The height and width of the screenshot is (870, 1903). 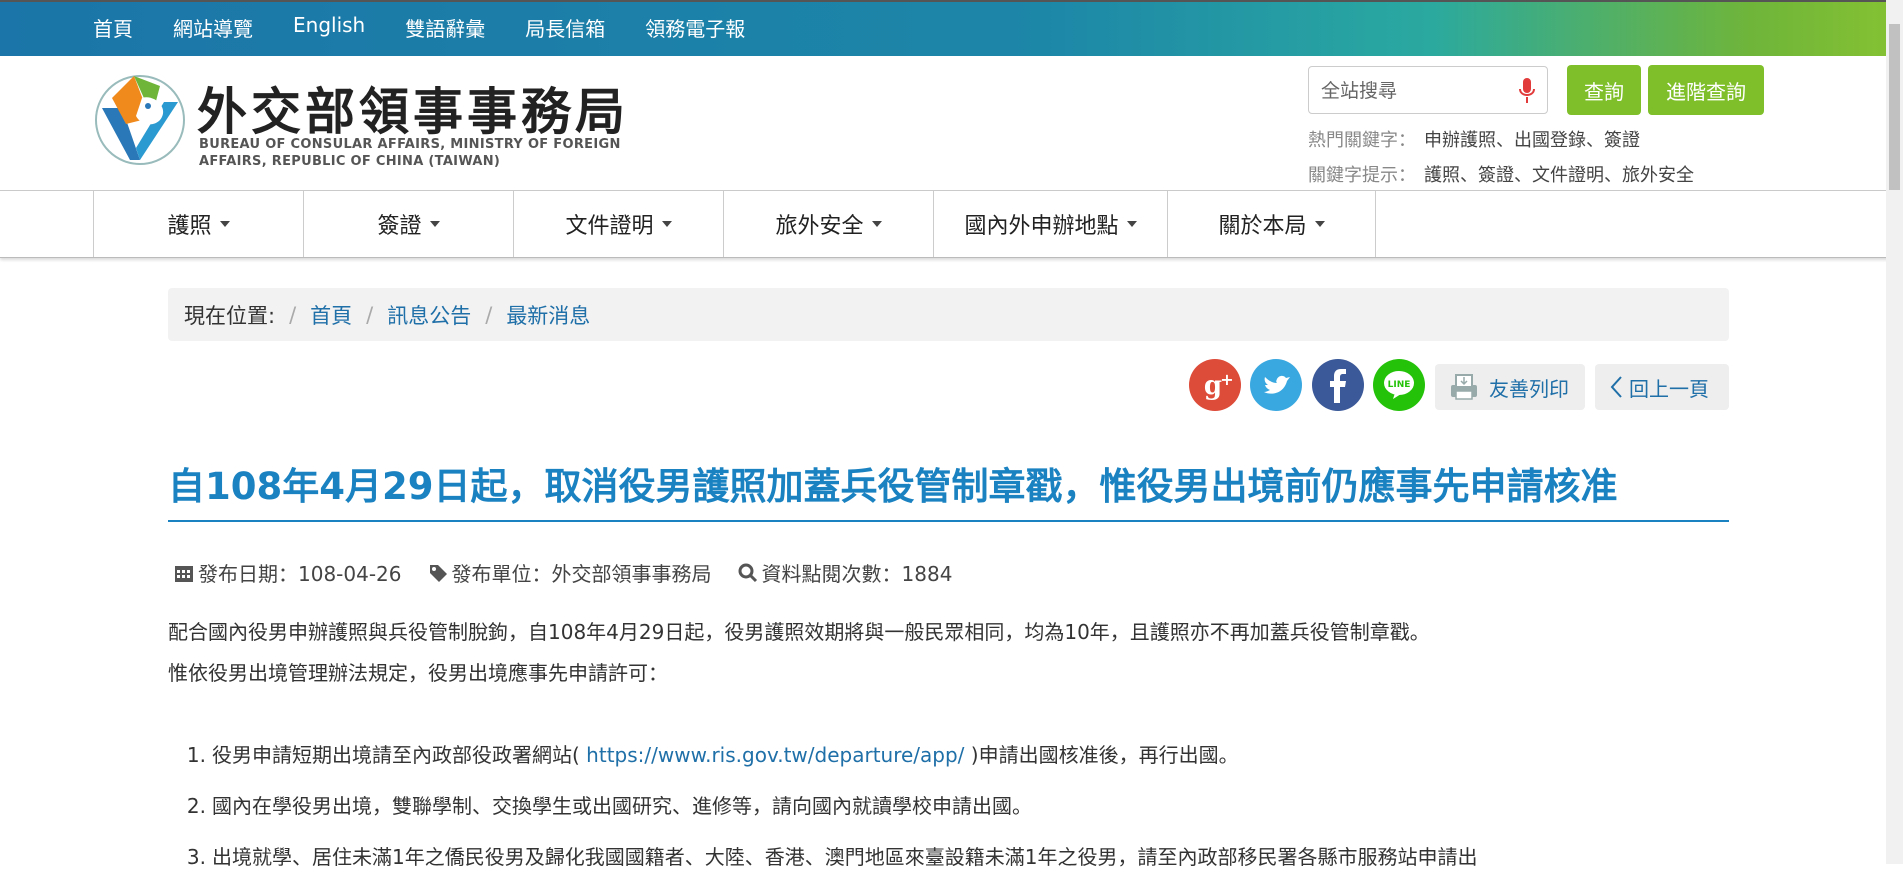 I want to click on page-scrollbar, so click(x=1894, y=432).